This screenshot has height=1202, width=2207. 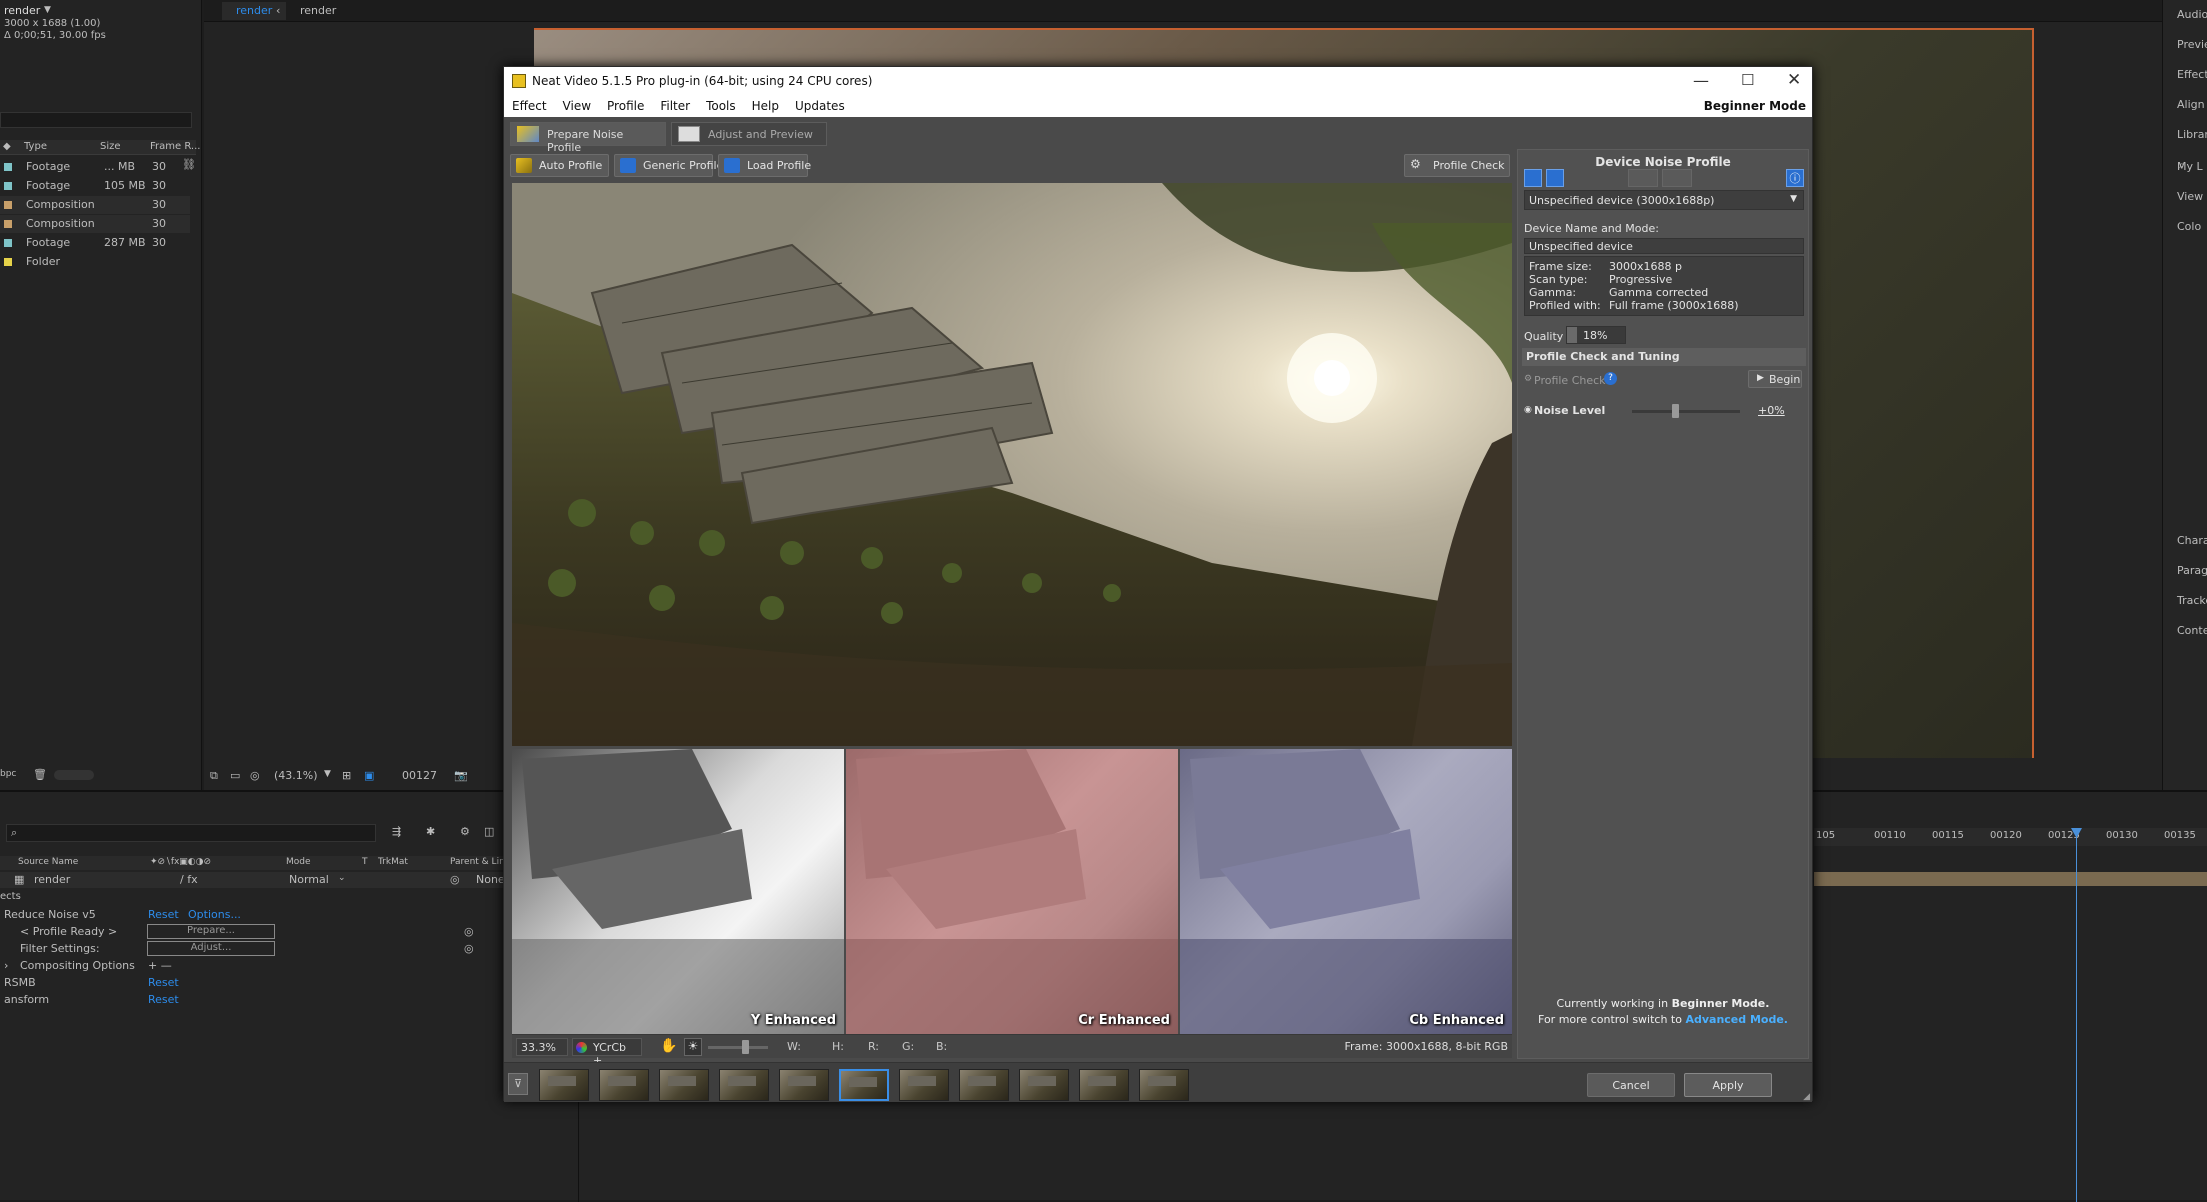 I want to click on chevron-left-icon: ‹, so click(x=278, y=10).